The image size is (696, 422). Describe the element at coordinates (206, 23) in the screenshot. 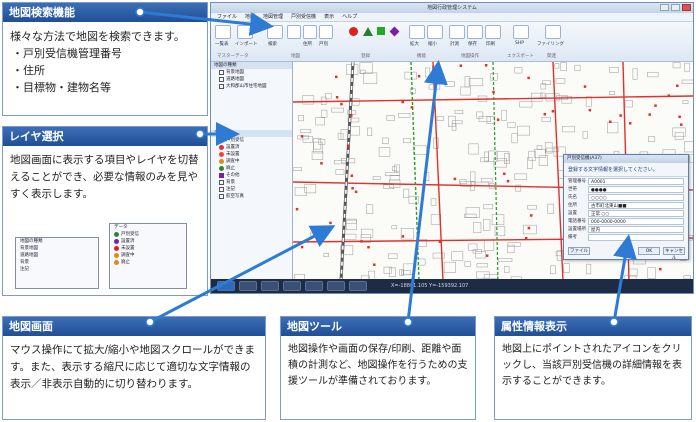

I see `arrow-search` at that location.